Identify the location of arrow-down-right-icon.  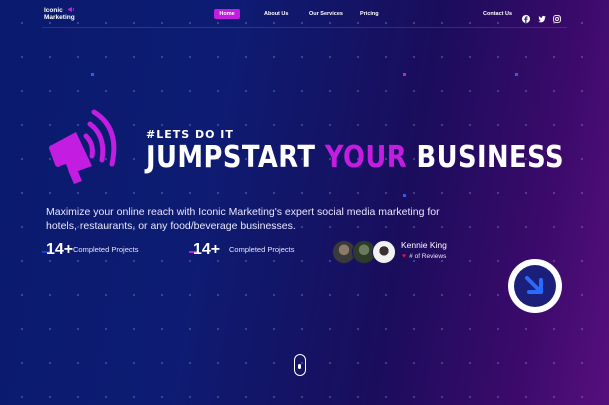
(534, 285).